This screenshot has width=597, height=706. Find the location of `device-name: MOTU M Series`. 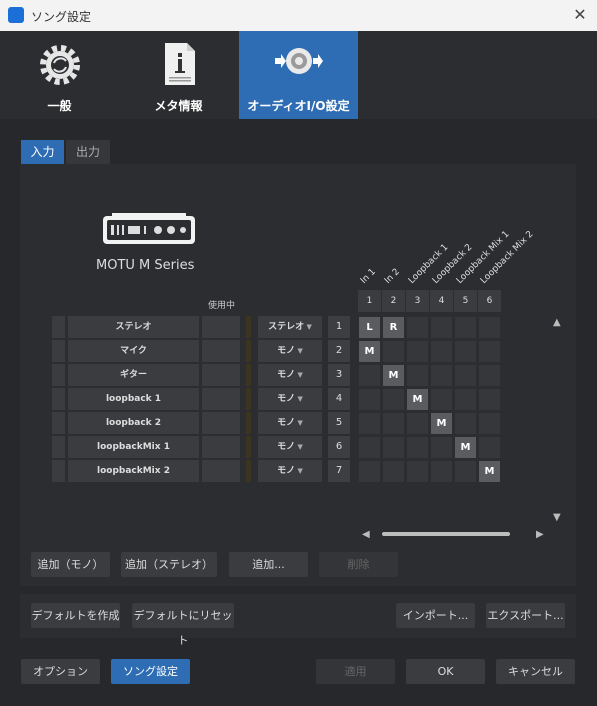

device-name: MOTU M Series is located at coordinates (145, 265).